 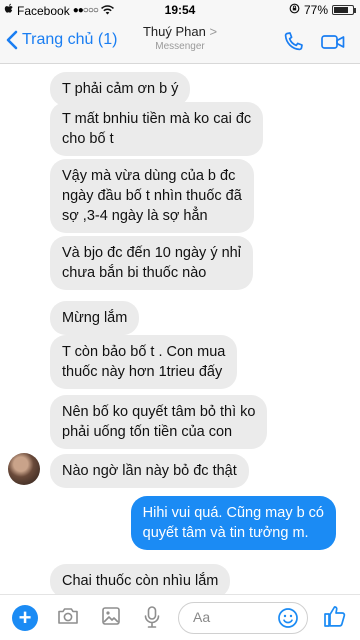 I want to click on app-label: Messenger, so click(x=180, y=46).